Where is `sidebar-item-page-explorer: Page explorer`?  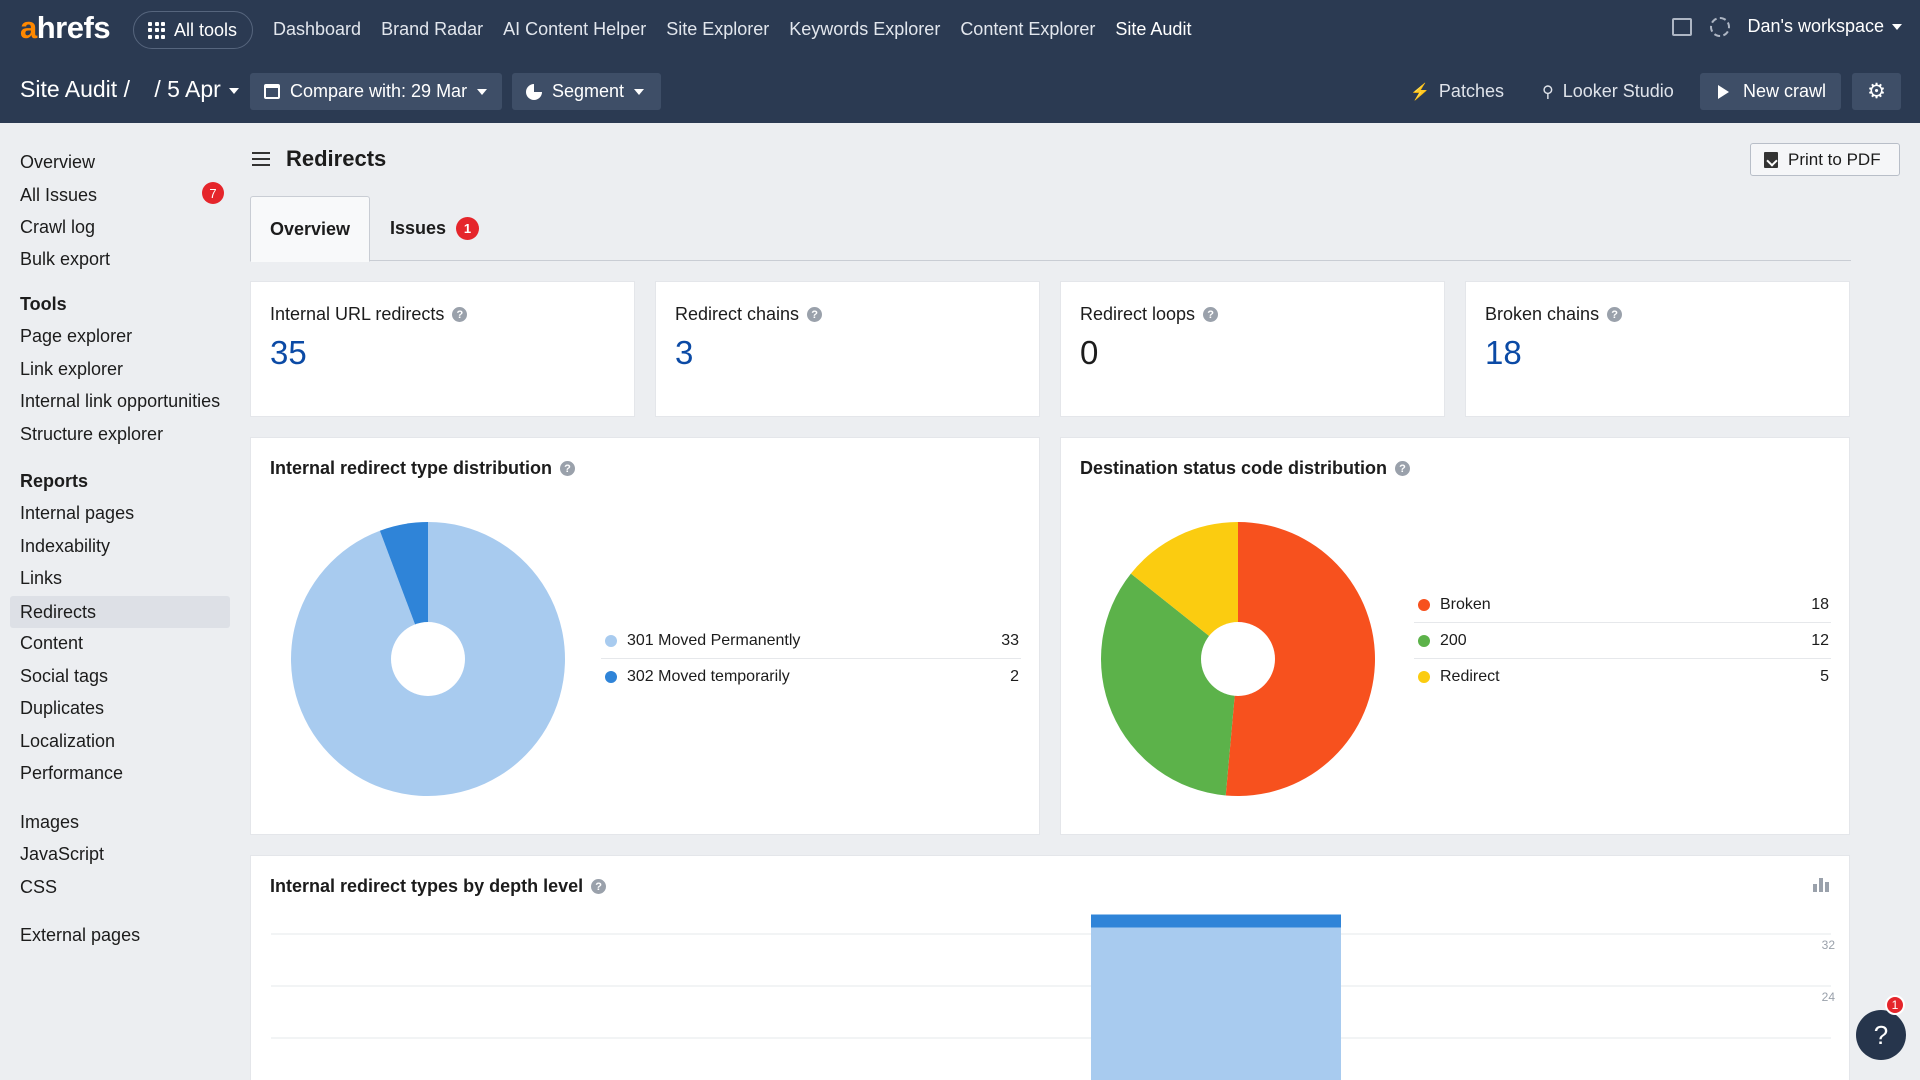 sidebar-item-page-explorer: Page explorer is located at coordinates (120, 336).